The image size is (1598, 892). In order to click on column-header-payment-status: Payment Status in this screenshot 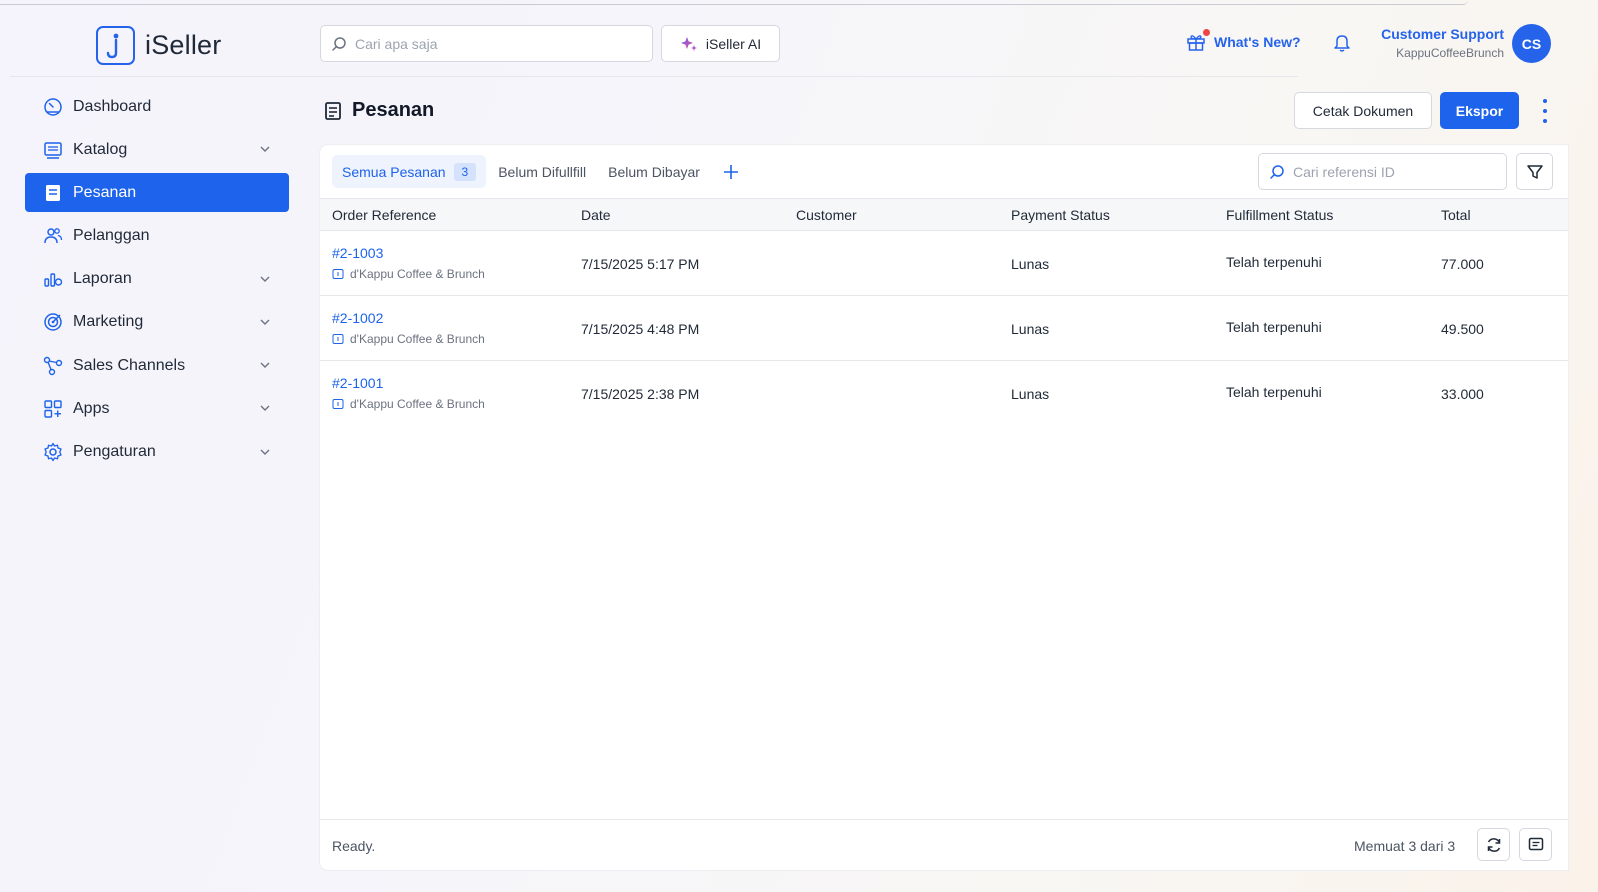, I will do `click(1060, 215)`.